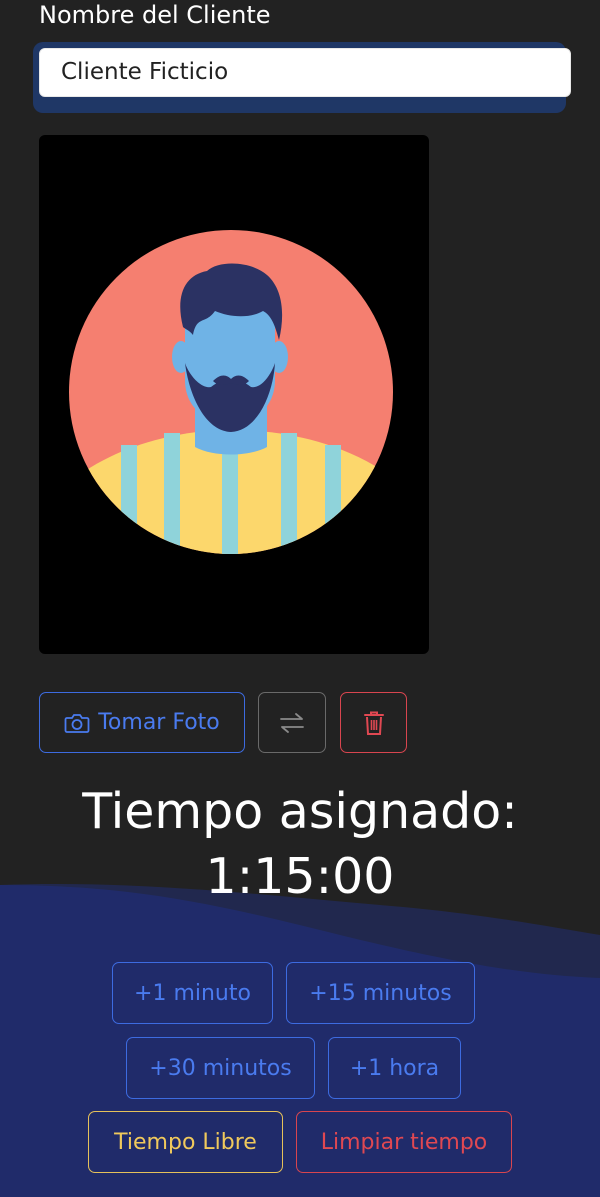  Describe the element at coordinates (220, 1068) in the screenshot. I see `add-30-minutes-button: +30 minutos` at that location.